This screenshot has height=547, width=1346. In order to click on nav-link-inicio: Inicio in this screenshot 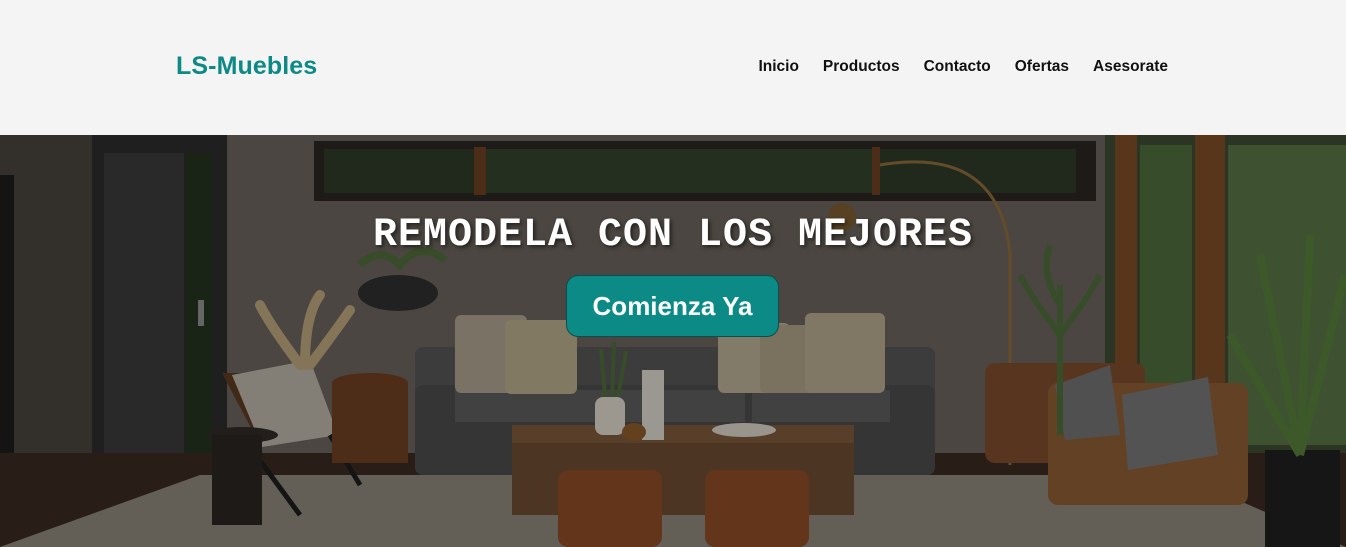, I will do `click(778, 67)`.